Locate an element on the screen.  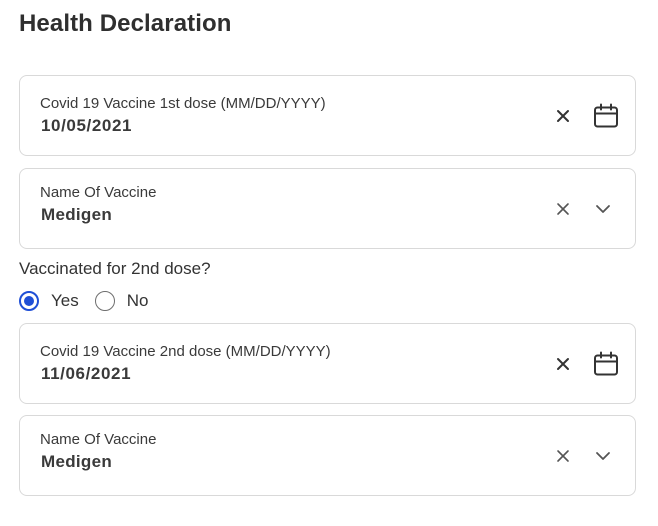
radio-yes-label: Yes is located at coordinates (65, 301).